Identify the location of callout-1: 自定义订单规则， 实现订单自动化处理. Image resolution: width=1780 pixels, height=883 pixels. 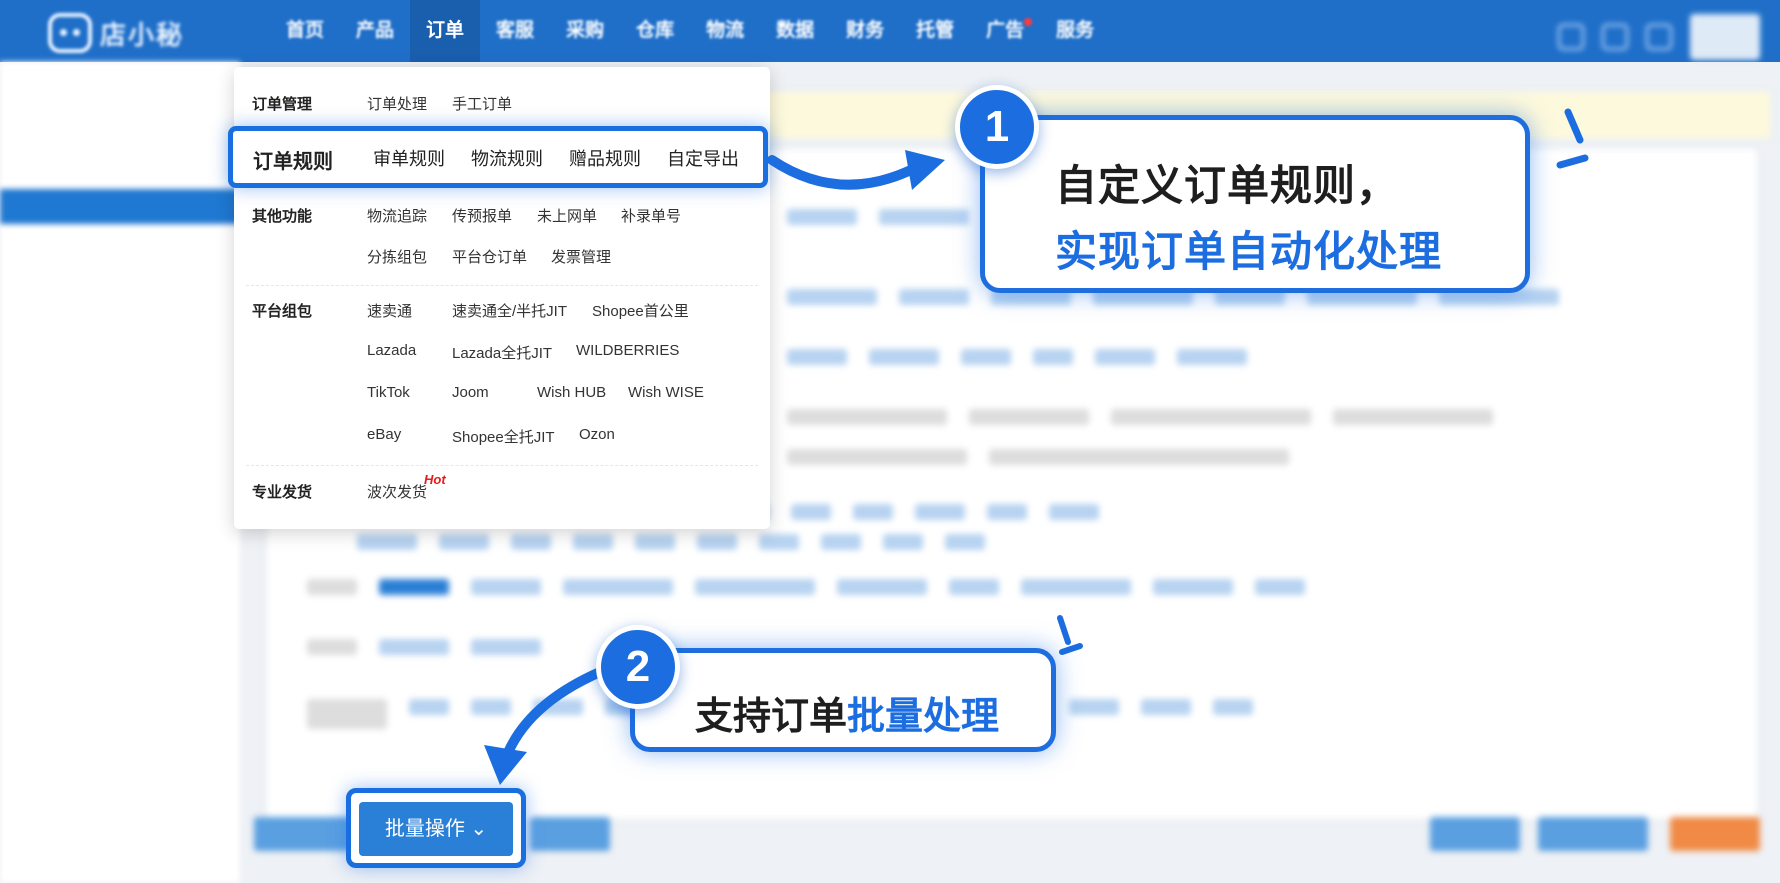
(1255, 204).